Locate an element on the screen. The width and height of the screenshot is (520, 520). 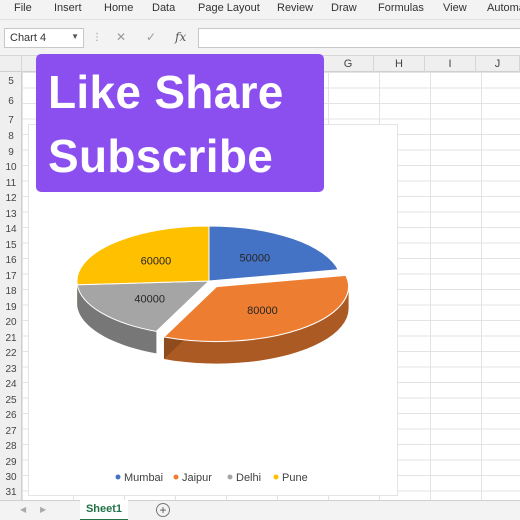
row-header: 18 is located at coordinates (11, 291).